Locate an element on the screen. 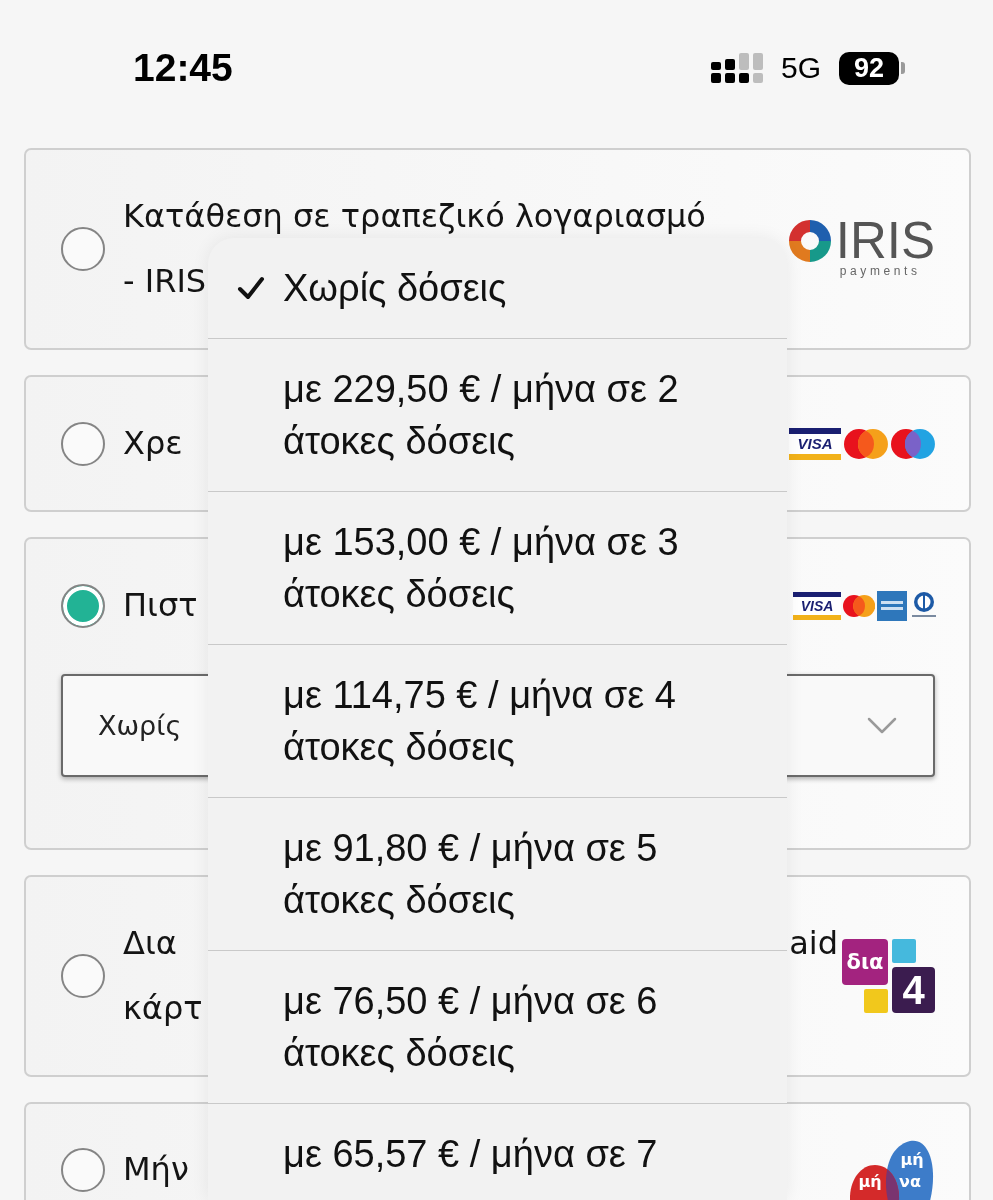  payment-option-label: Πιστ is located at coordinates (160, 605).